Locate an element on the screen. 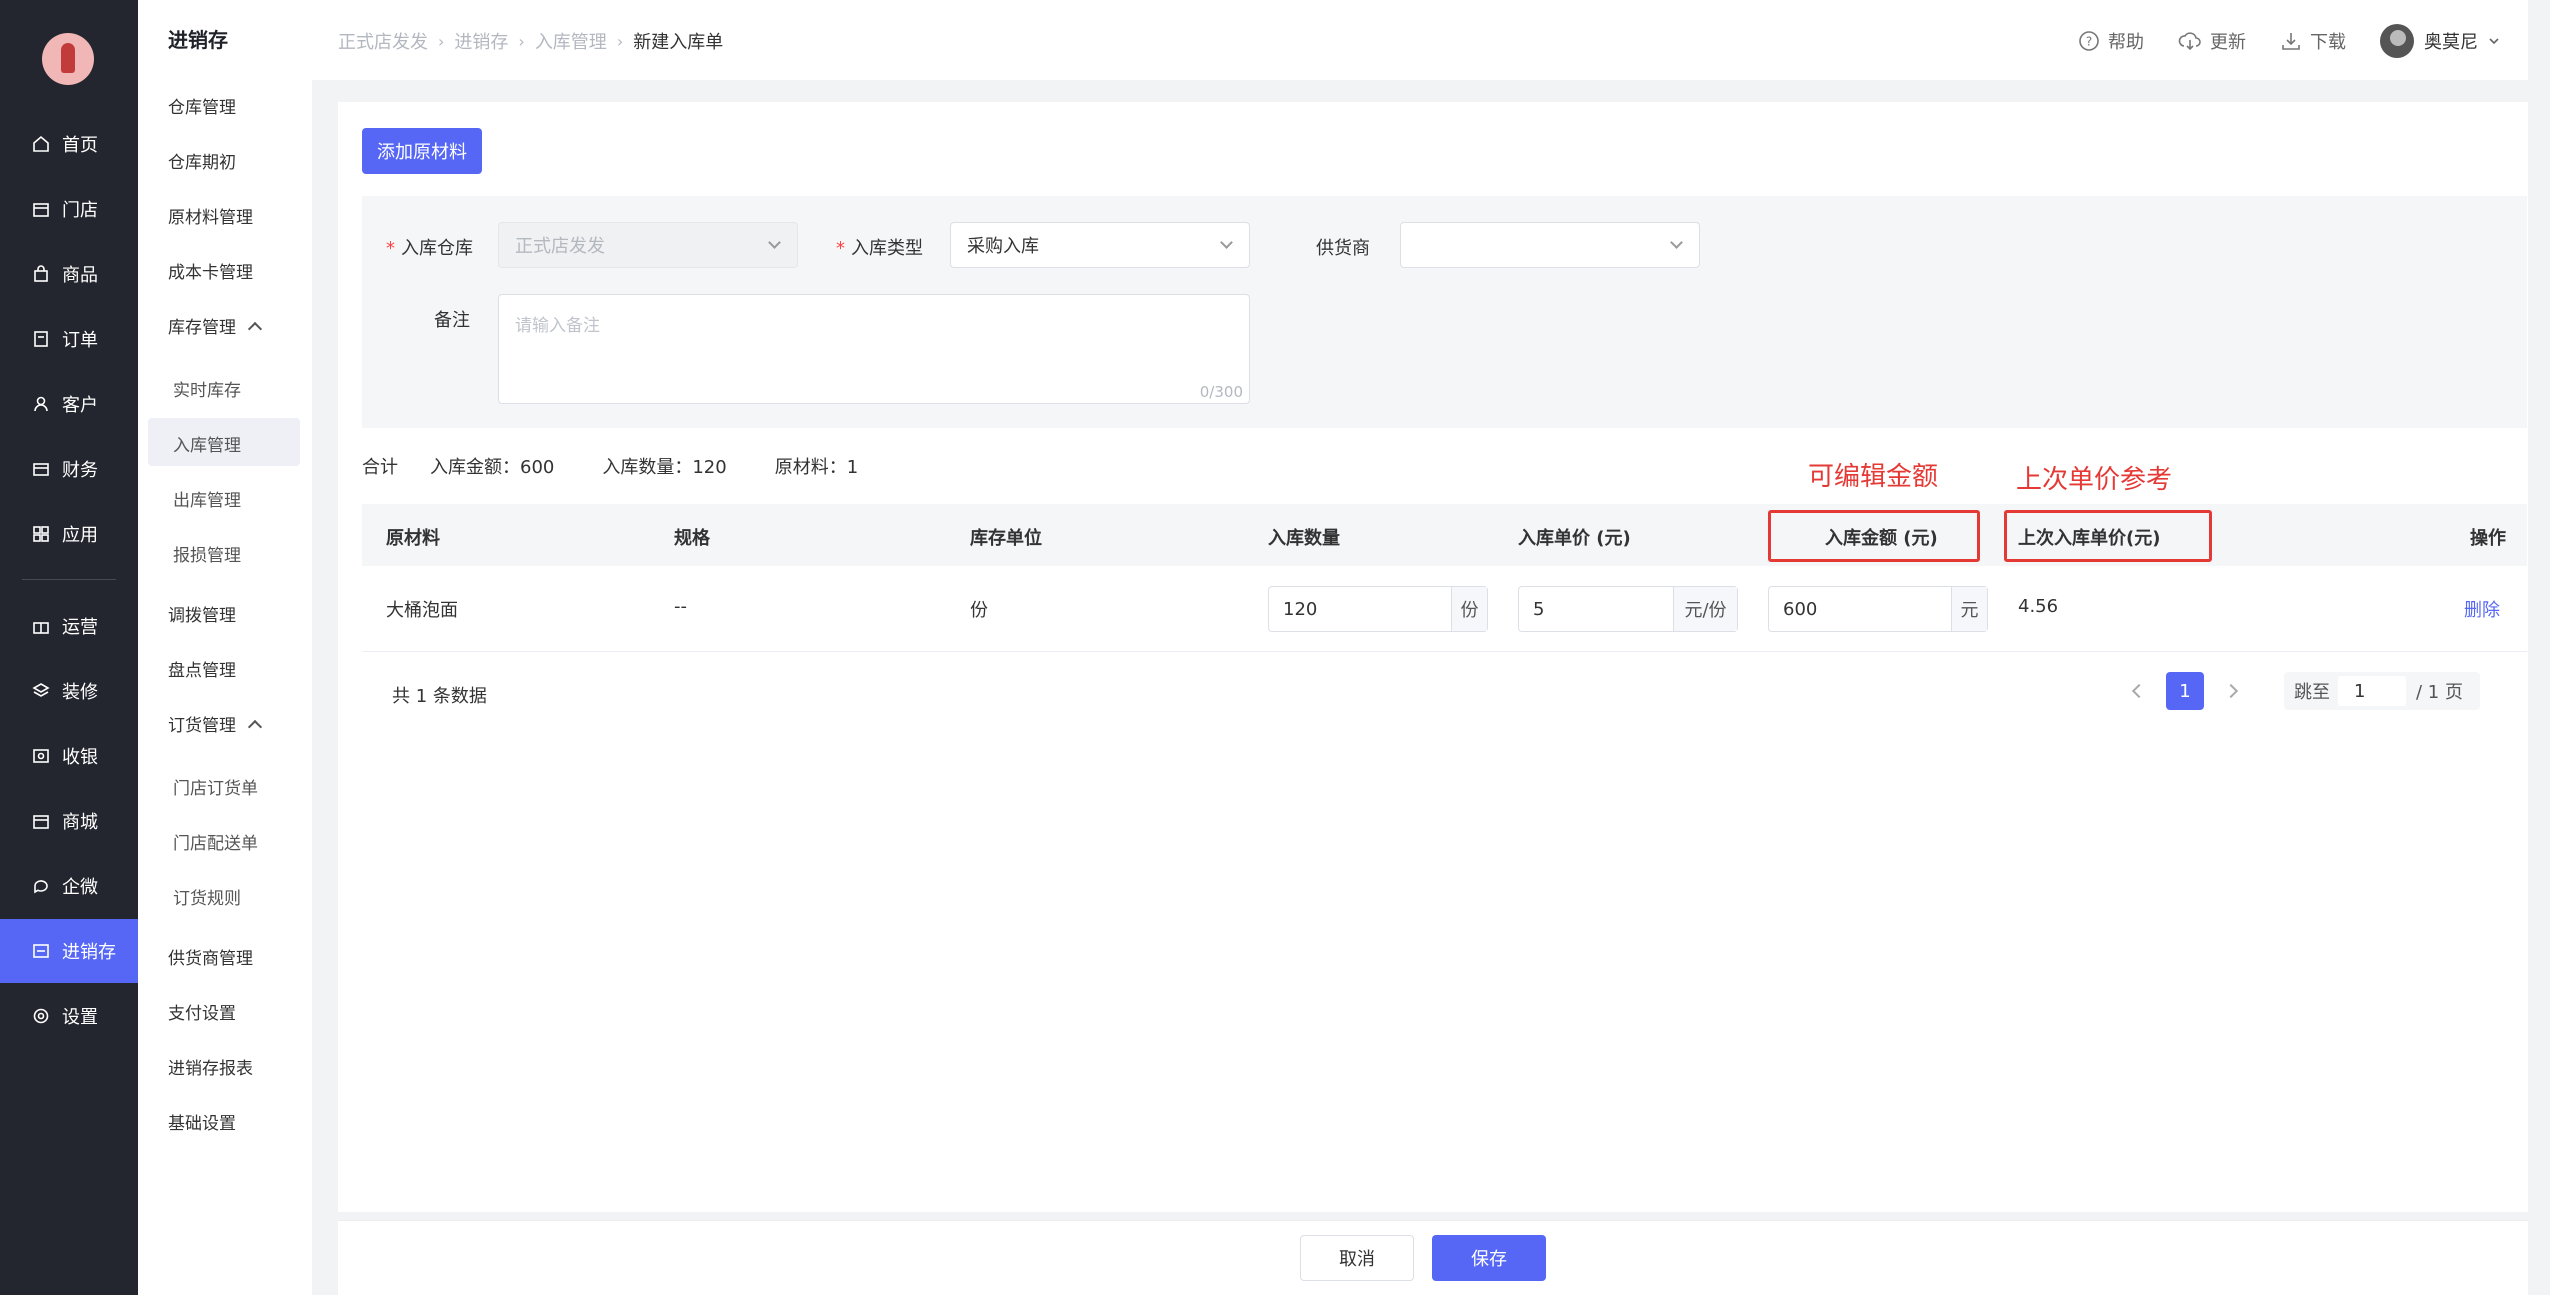 The width and height of the screenshot is (2550, 1295). brand-logo is located at coordinates (68, 59).